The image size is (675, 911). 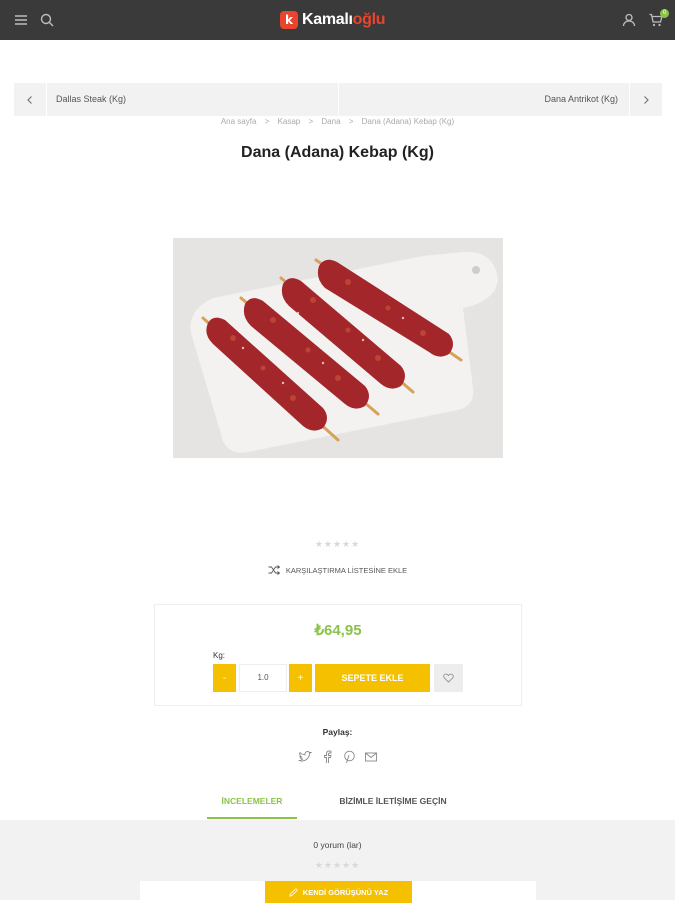 I want to click on reviews-panel: 0 yorum (lar) ★★★★★ KENDİ GÖRÜŞÜNÜ YAZ, so click(x=337, y=865).